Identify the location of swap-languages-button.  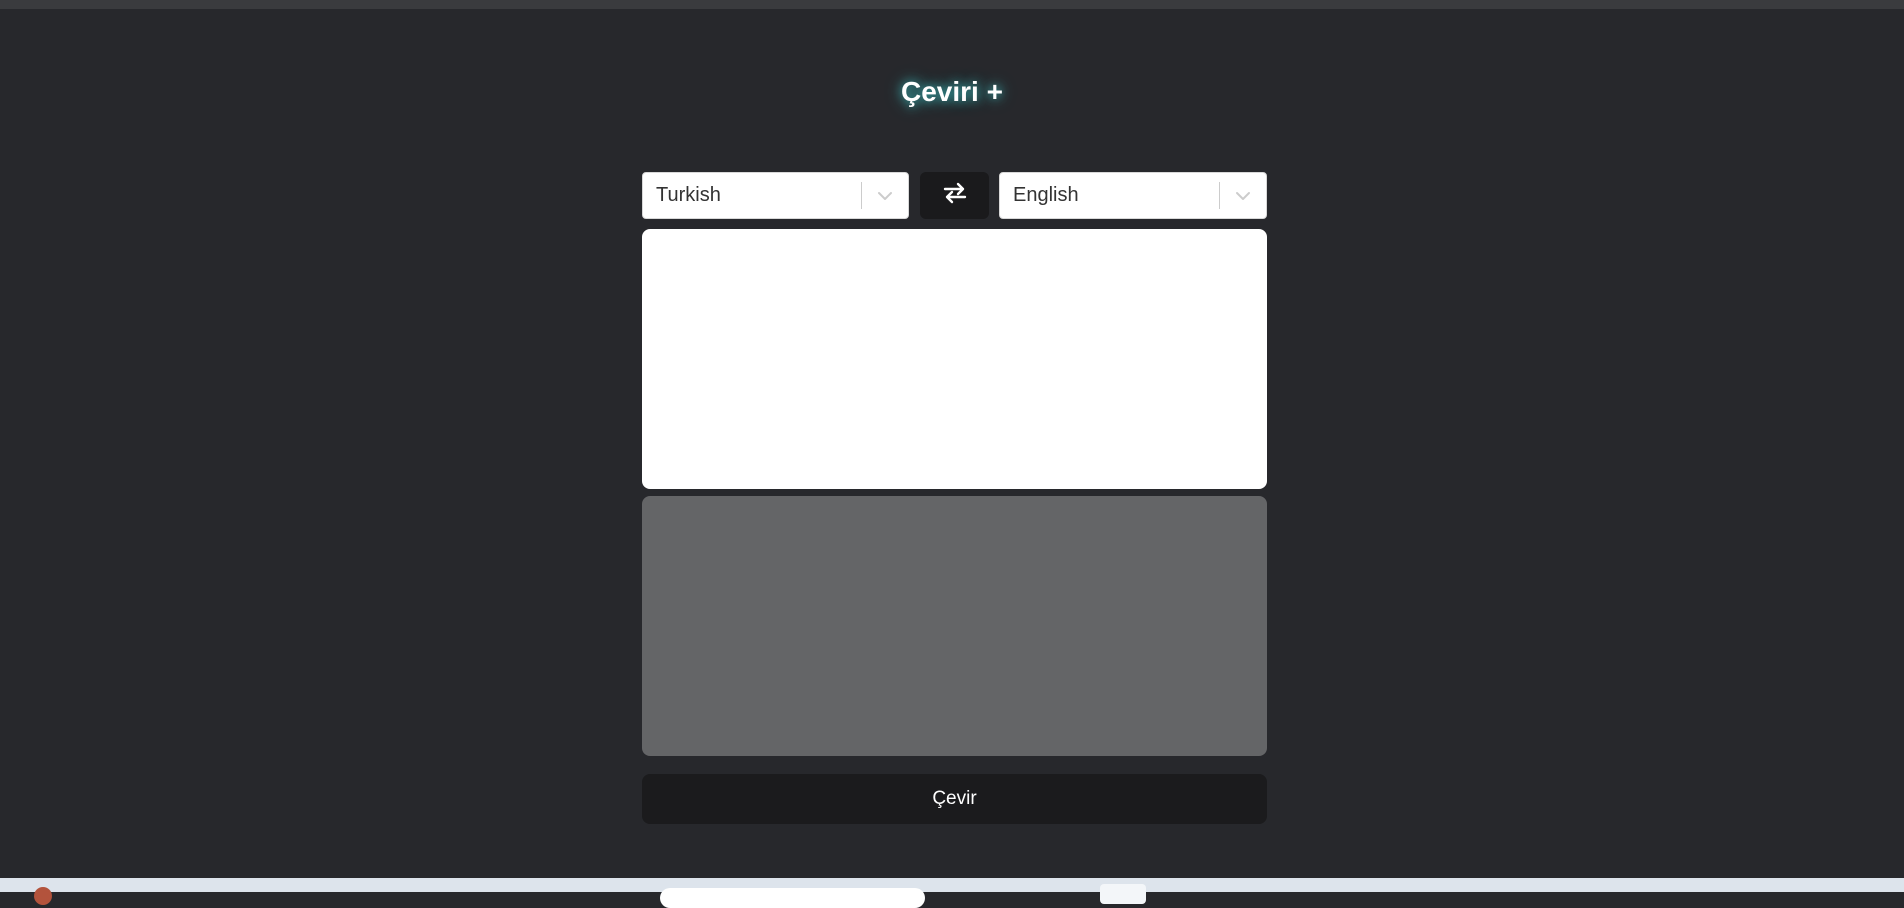
(954, 195).